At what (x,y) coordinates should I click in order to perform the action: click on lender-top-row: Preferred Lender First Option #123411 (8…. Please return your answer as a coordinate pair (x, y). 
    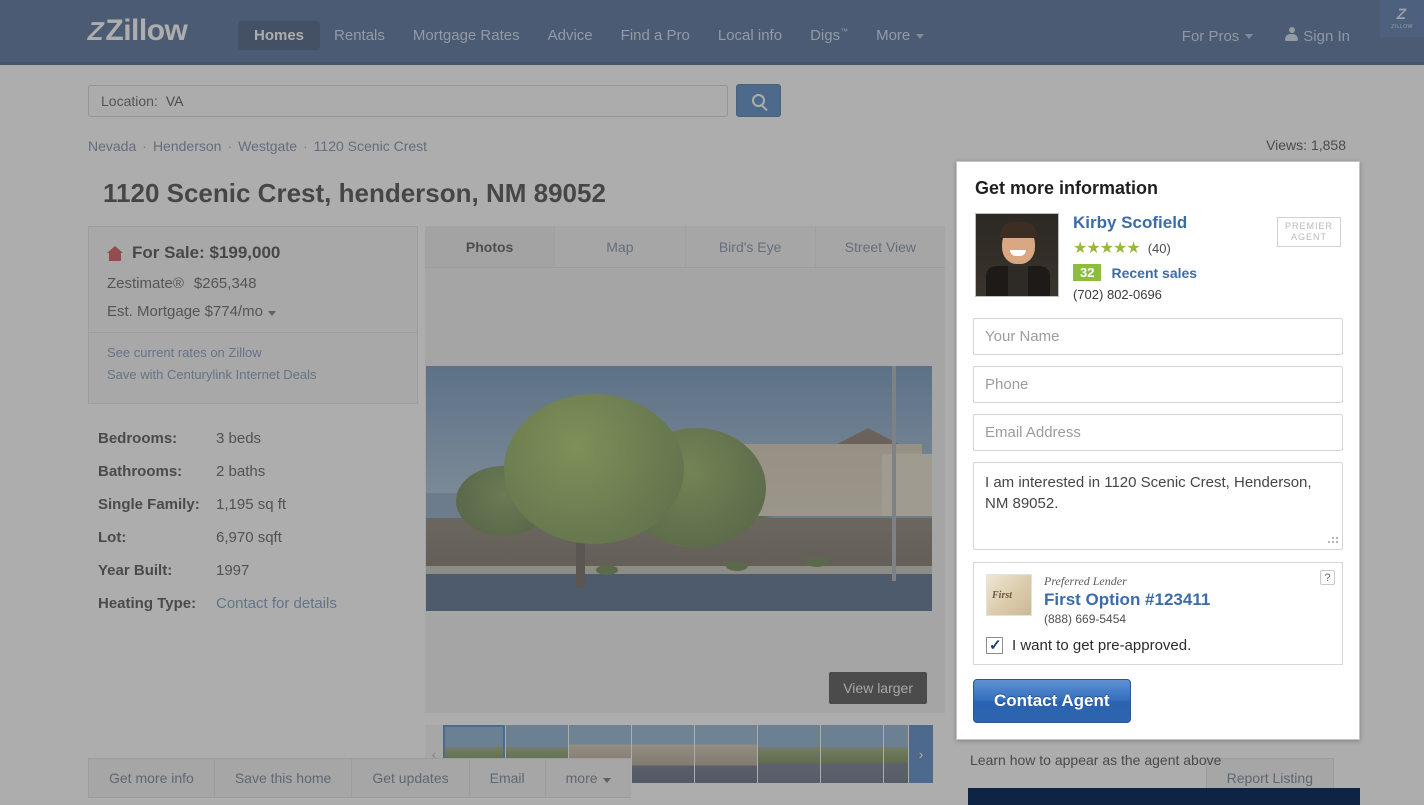
    Looking at the image, I should click on (1158, 600).